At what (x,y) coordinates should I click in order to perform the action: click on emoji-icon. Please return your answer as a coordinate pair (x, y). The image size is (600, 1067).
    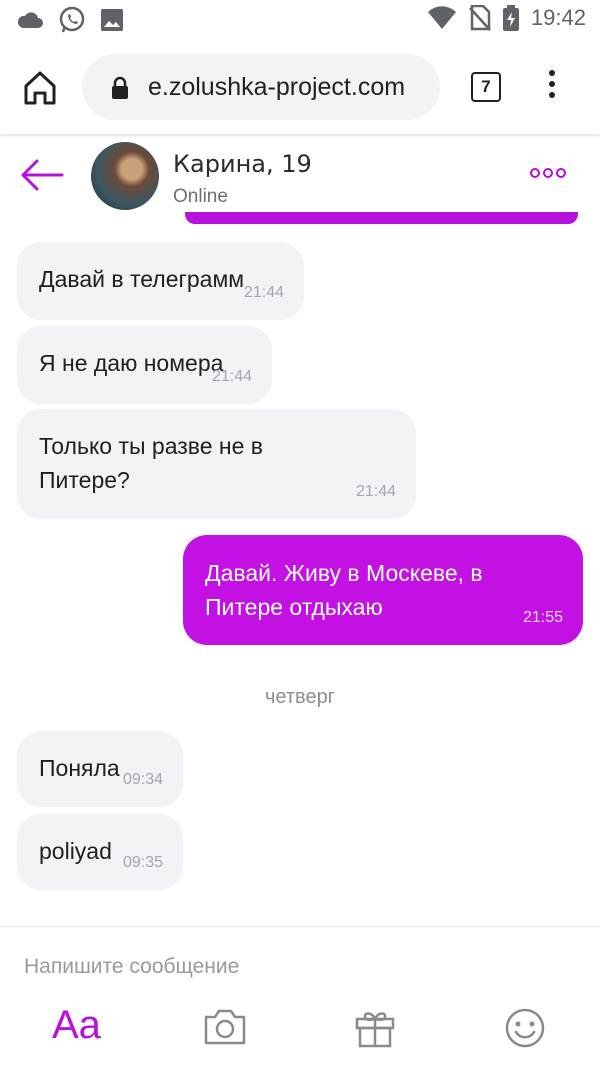
    Looking at the image, I should click on (525, 1028).